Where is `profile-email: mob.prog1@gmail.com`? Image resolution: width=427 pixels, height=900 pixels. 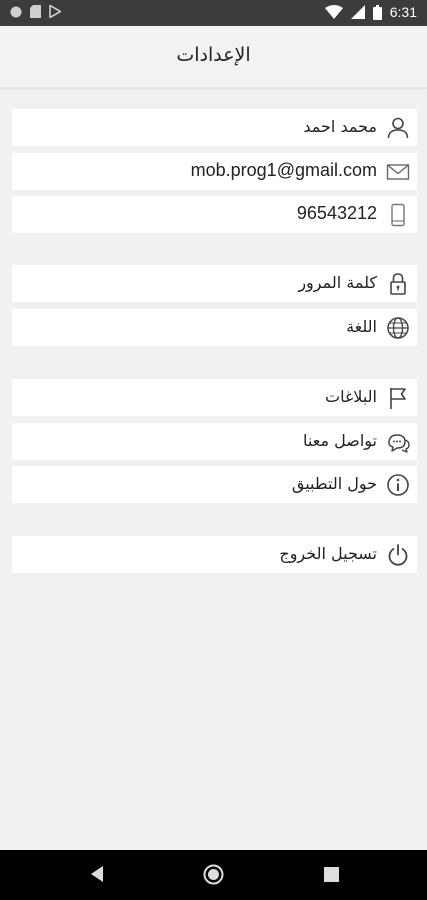 profile-email: mob.prog1@gmail.com is located at coordinates (283, 170).